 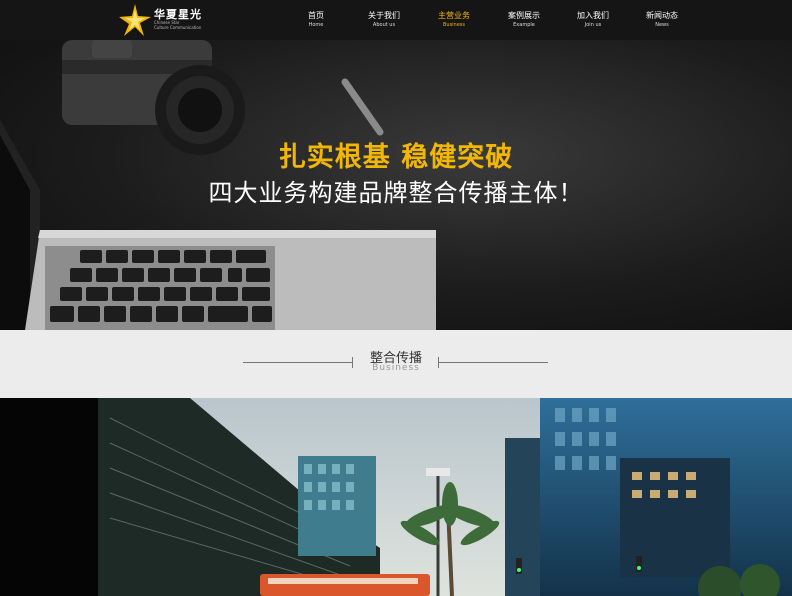 I want to click on section-header: 整合传播 Business, so click(x=396, y=364).